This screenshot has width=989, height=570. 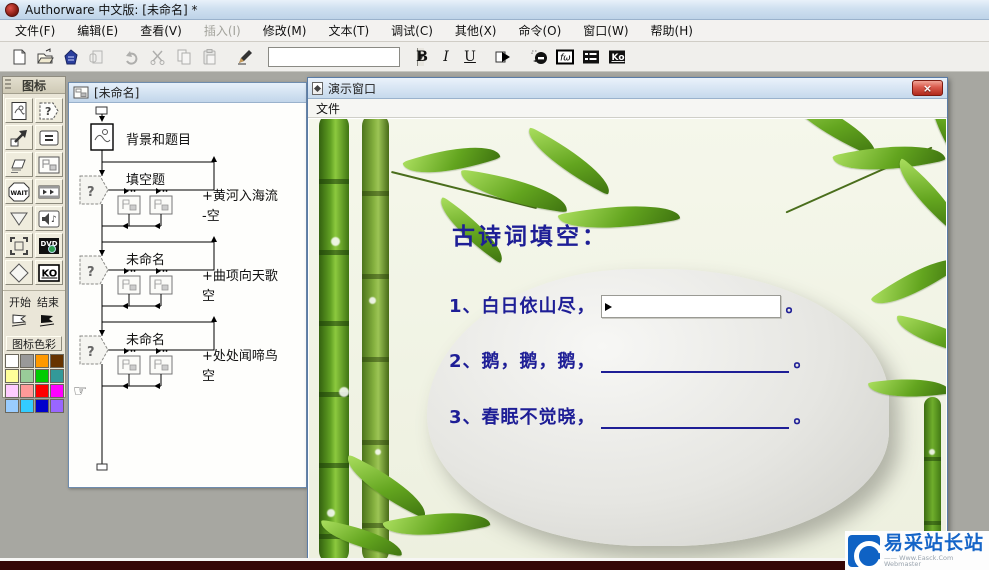 I want to click on menu-other: 其他(X), so click(x=476, y=30).